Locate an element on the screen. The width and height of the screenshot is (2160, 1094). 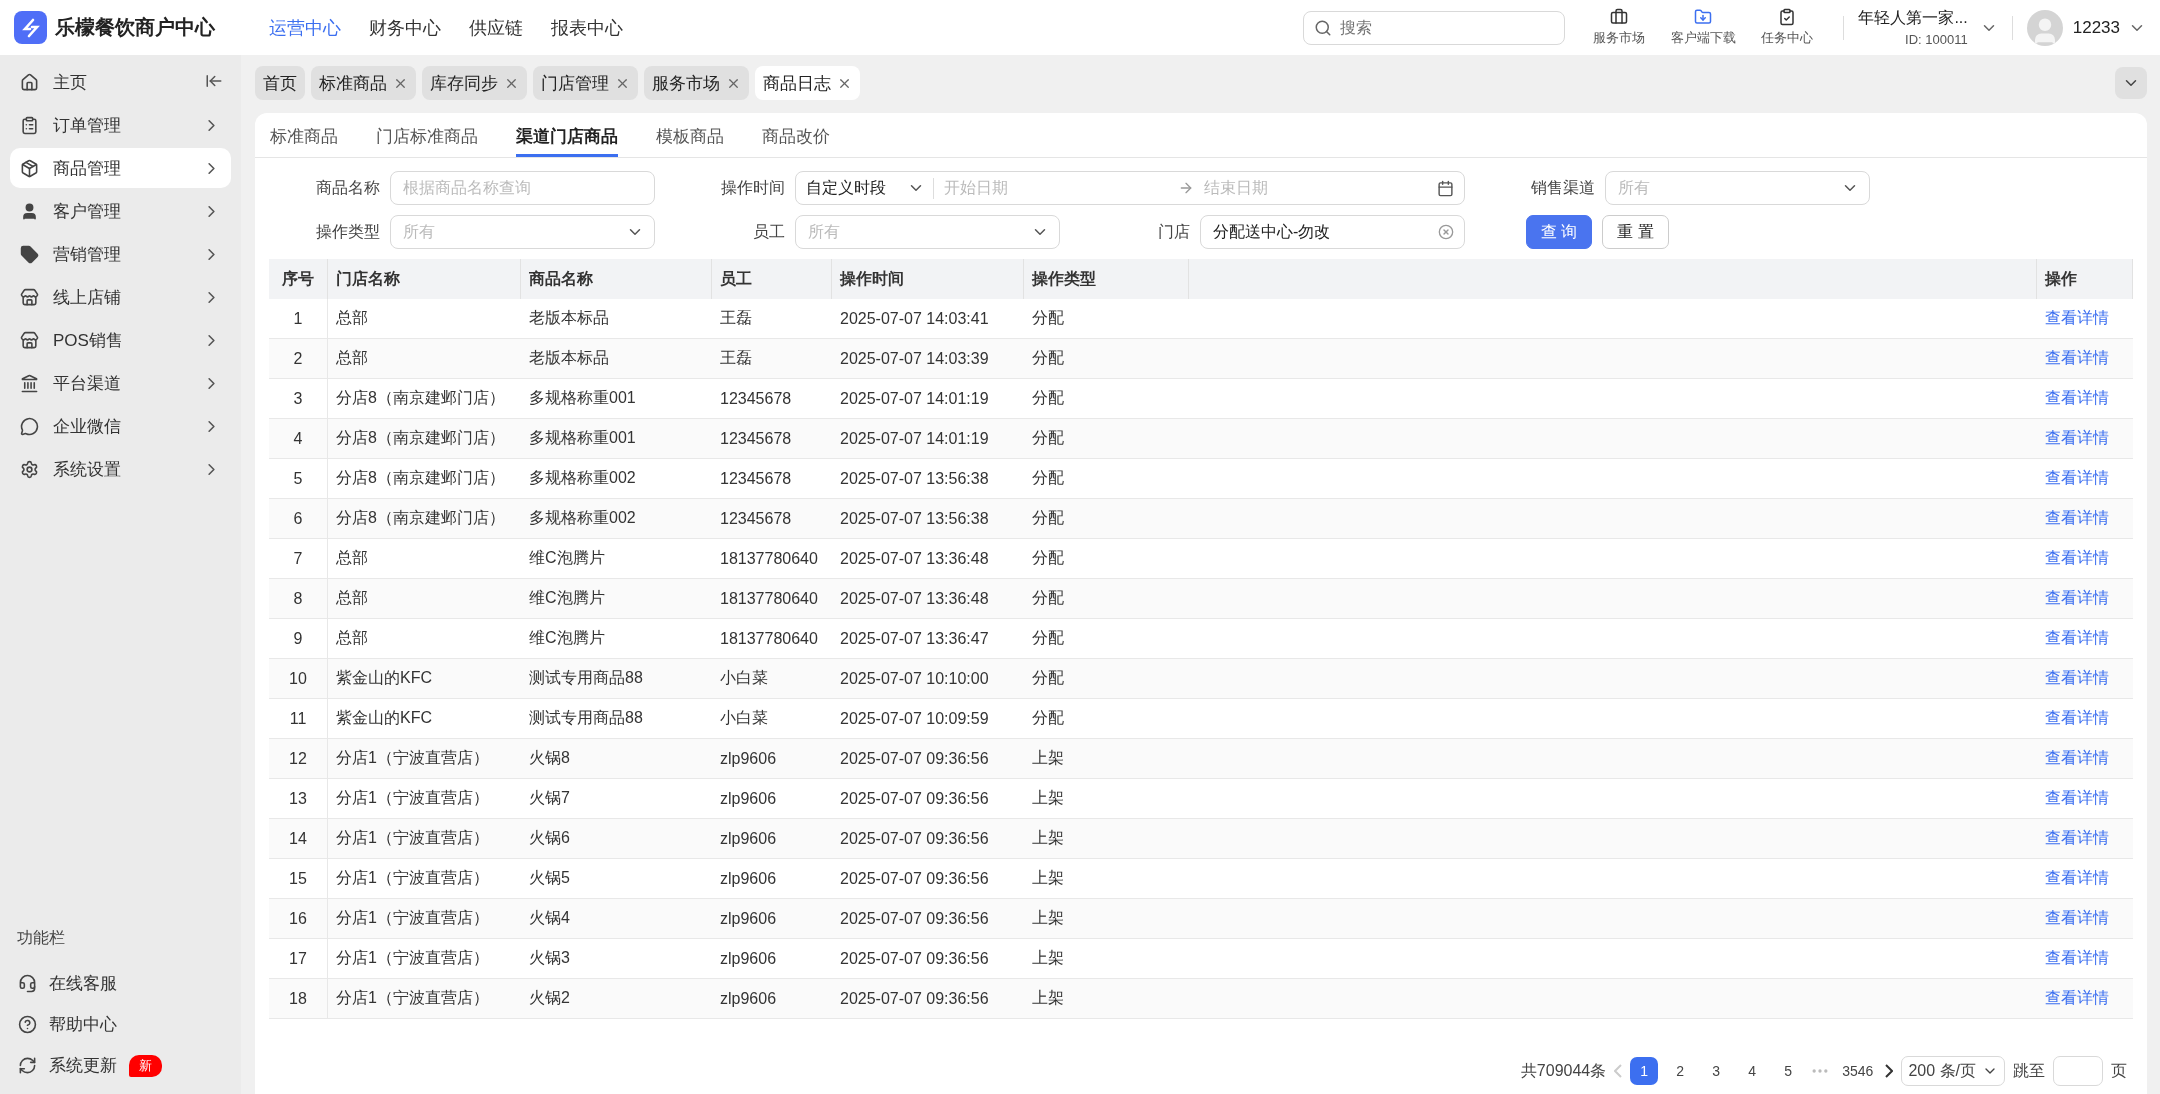
sidebar-item: 线上店铺 is located at coordinates (120, 297).